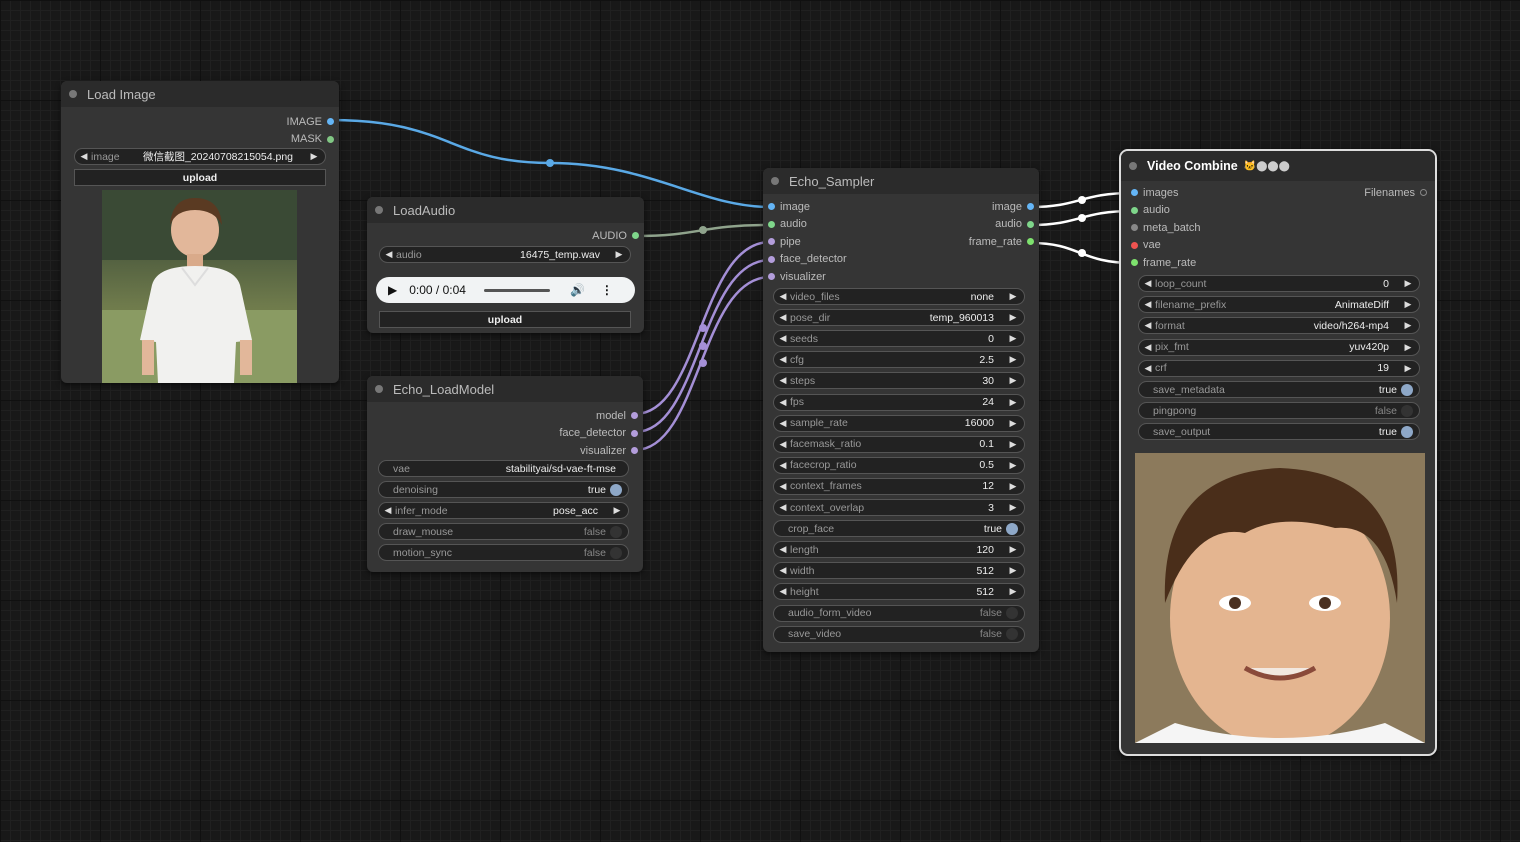 Image resolution: width=1520 pixels, height=842 pixels. What do you see at coordinates (1278, 211) in the screenshot?
I see `slot-row-audio: audio` at bounding box center [1278, 211].